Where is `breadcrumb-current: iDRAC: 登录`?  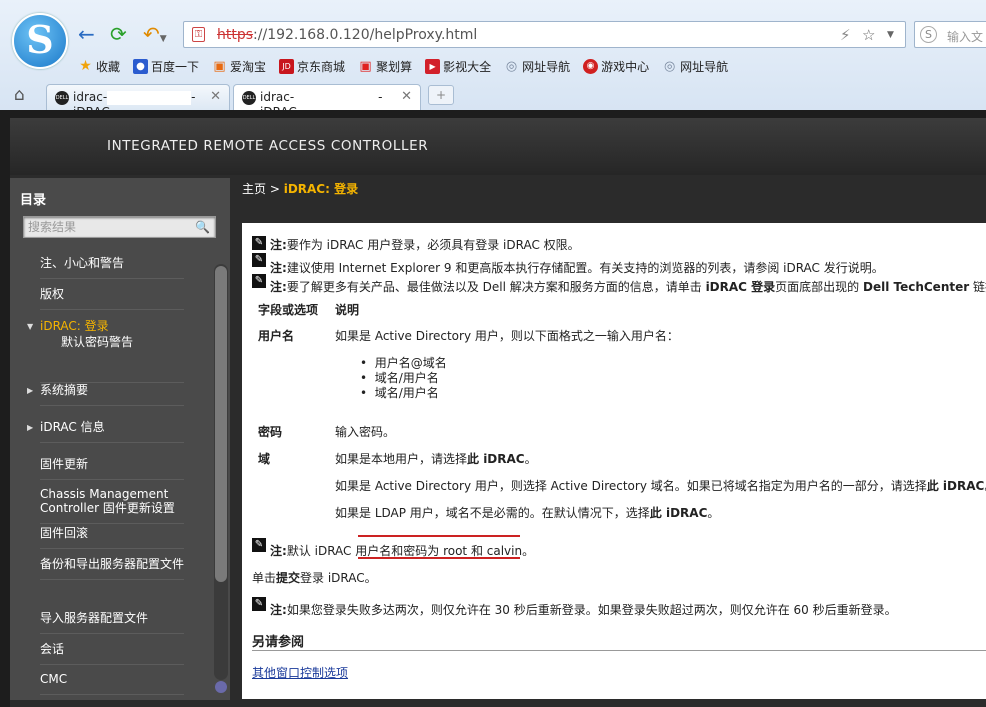
breadcrumb-current: iDRAC: 登录 is located at coordinates (321, 189).